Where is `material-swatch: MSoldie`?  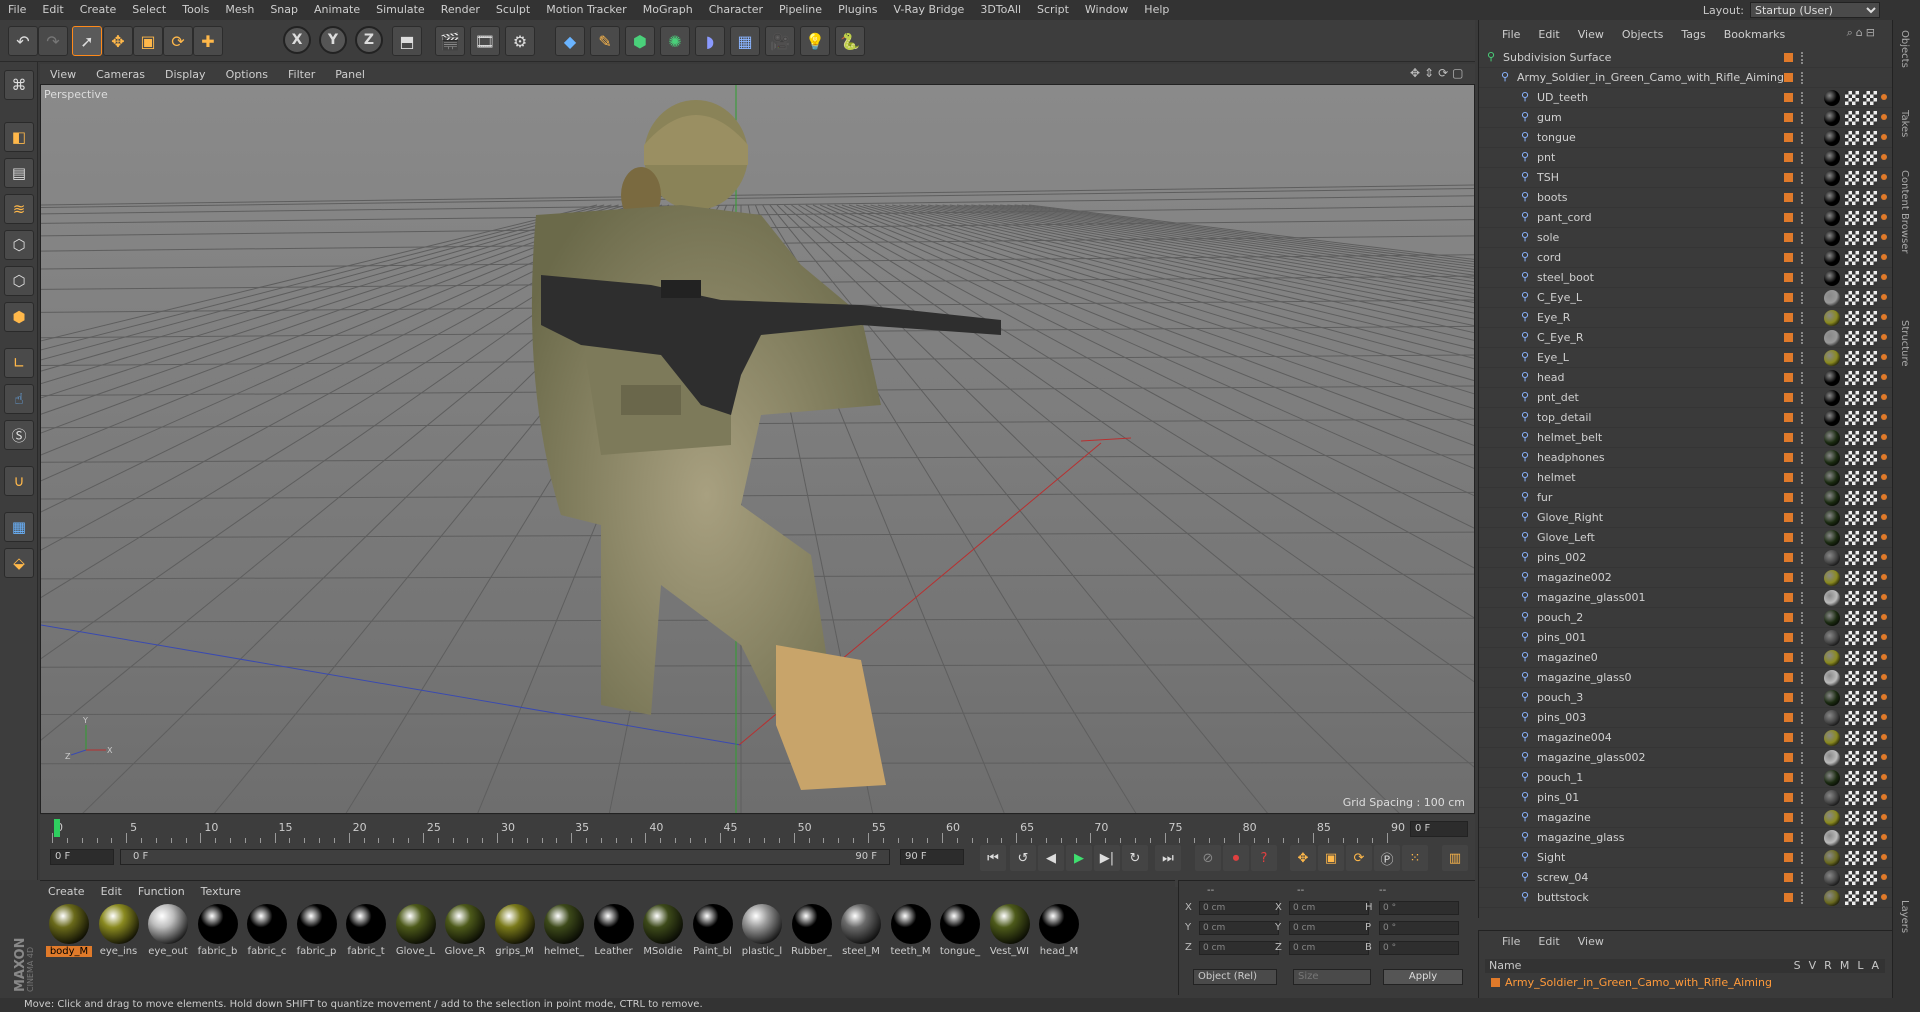
material-swatch: MSoldie is located at coordinates (663, 933).